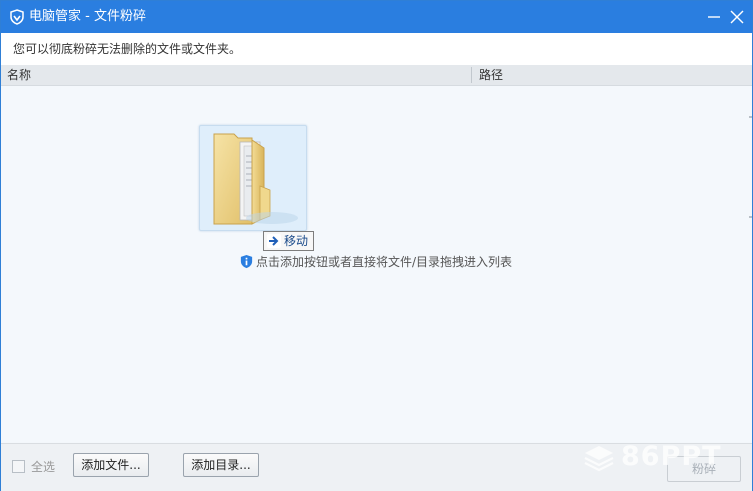 This screenshot has height=491, width=753. I want to click on minimize-icon, so click(714, 17).